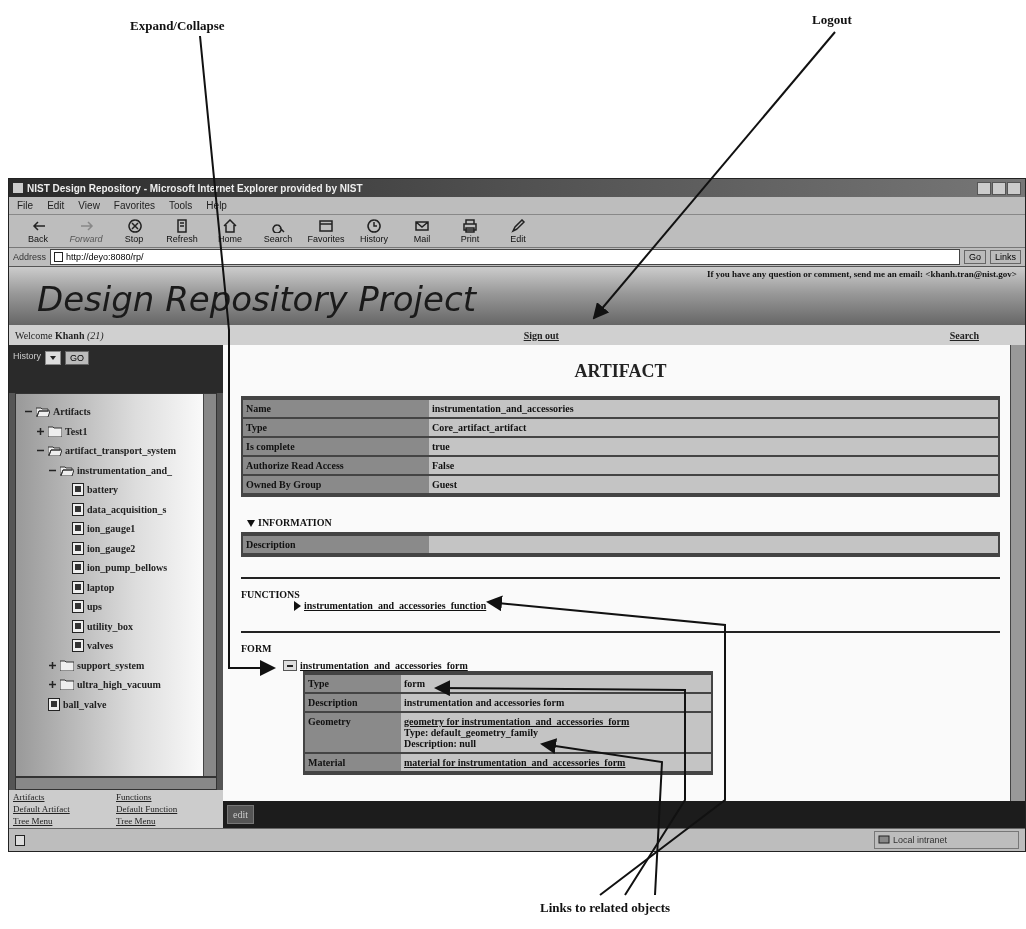 The image size is (1026, 929). Describe the element at coordinates (271, 594) in the screenshot. I see `section-label: FUNCTIONS` at that location.